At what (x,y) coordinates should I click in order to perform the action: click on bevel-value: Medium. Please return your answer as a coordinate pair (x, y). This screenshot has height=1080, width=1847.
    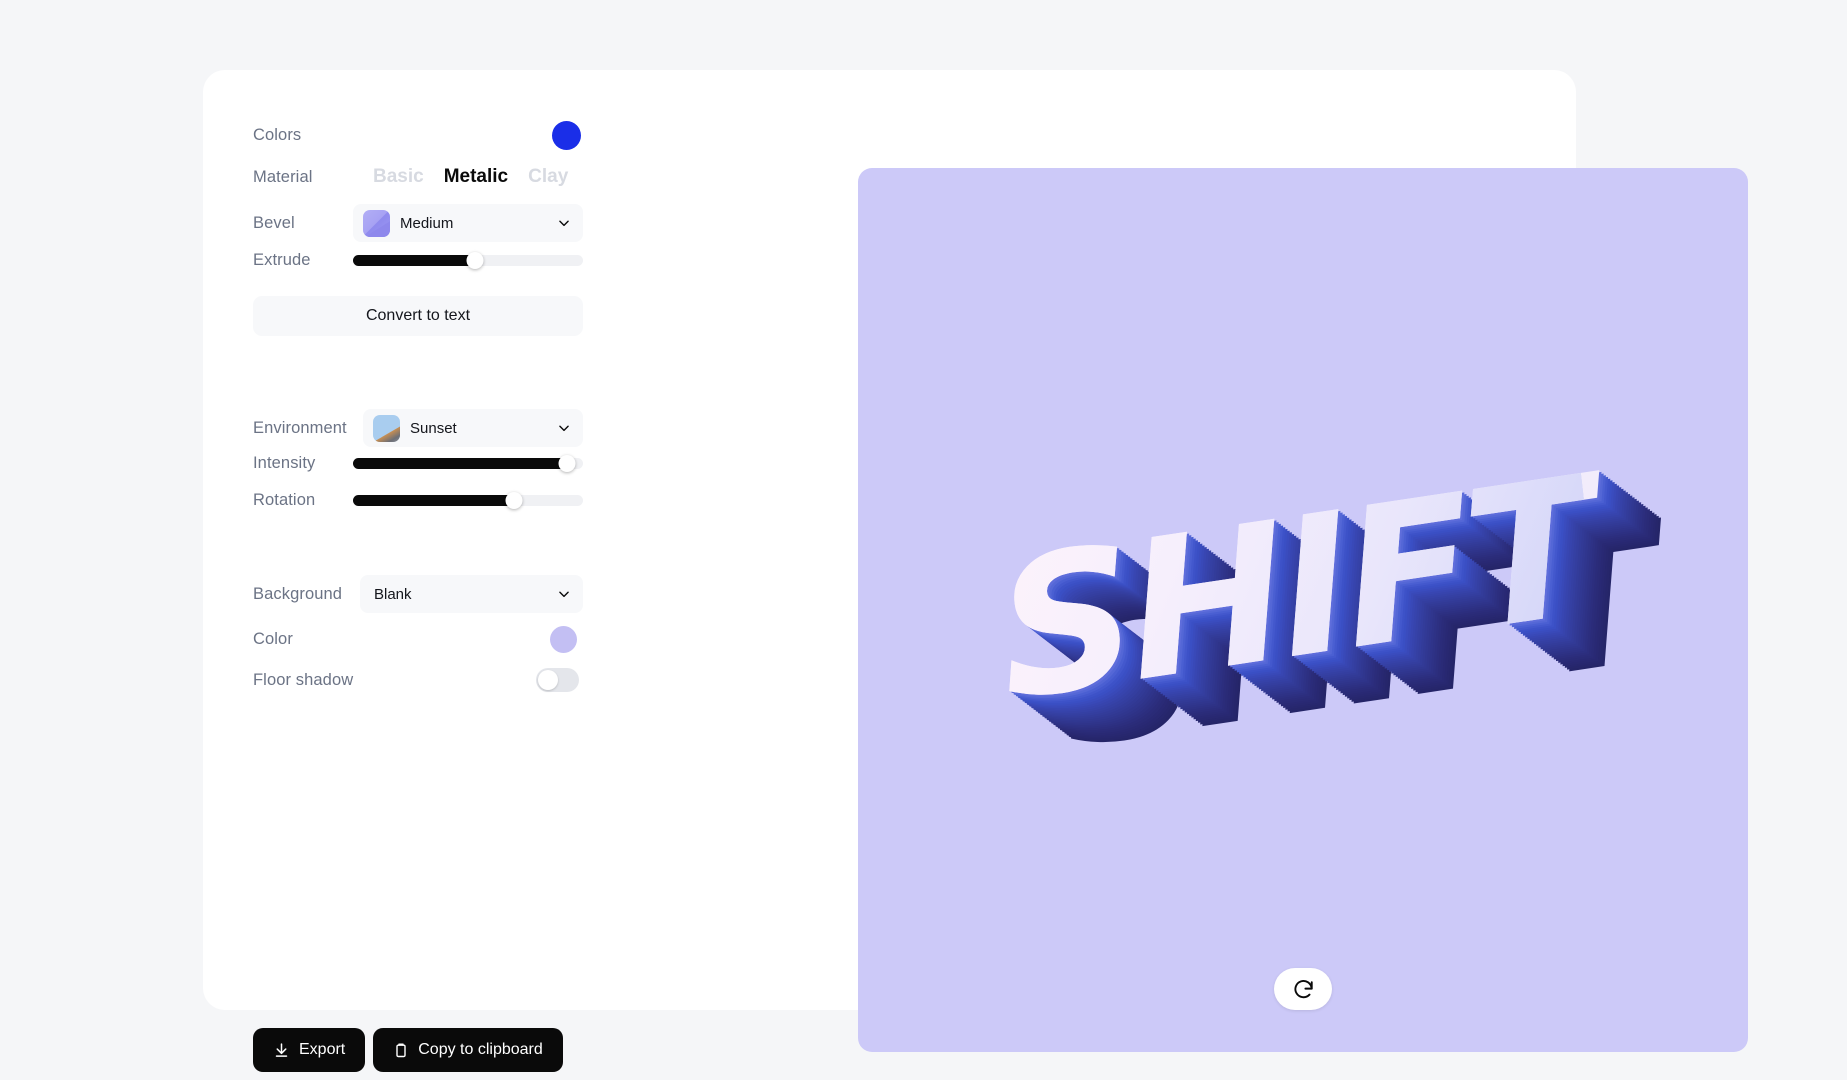
    Looking at the image, I should click on (427, 223).